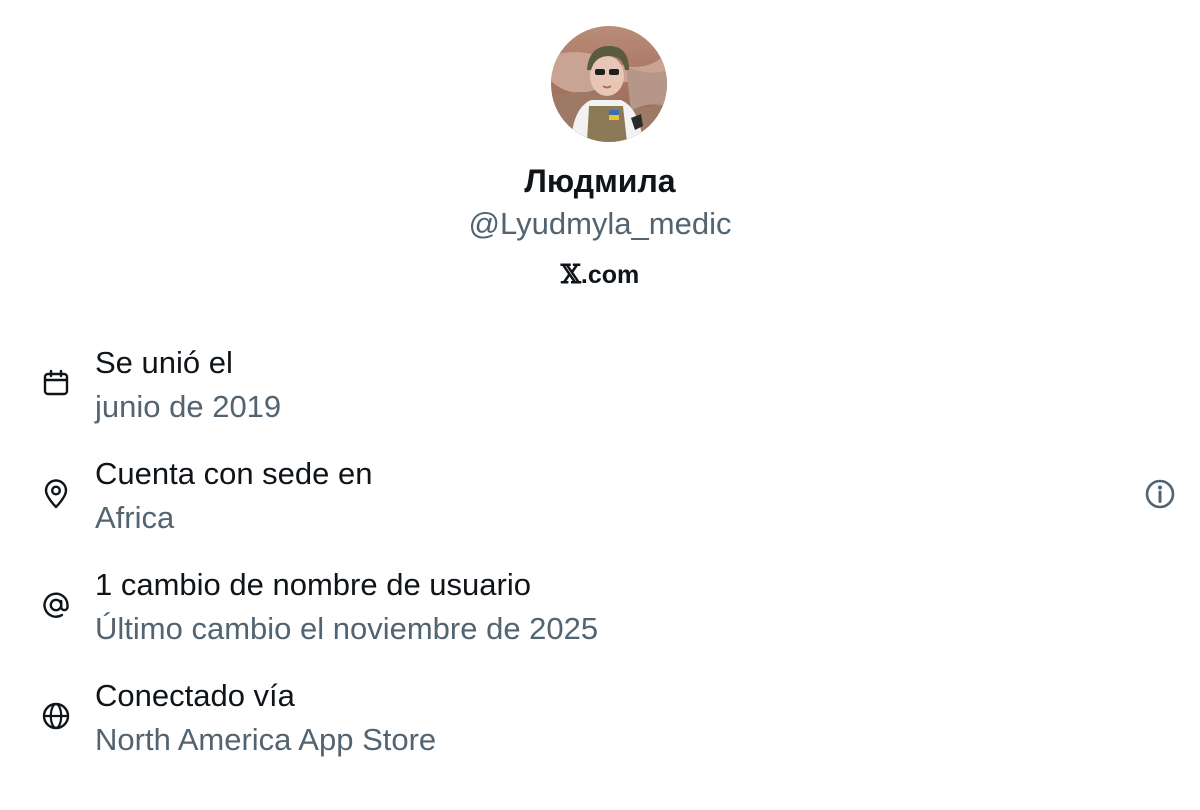  Describe the element at coordinates (600, 502) in the screenshot. I see `location-row: Cuenta con sede en Africa` at that location.